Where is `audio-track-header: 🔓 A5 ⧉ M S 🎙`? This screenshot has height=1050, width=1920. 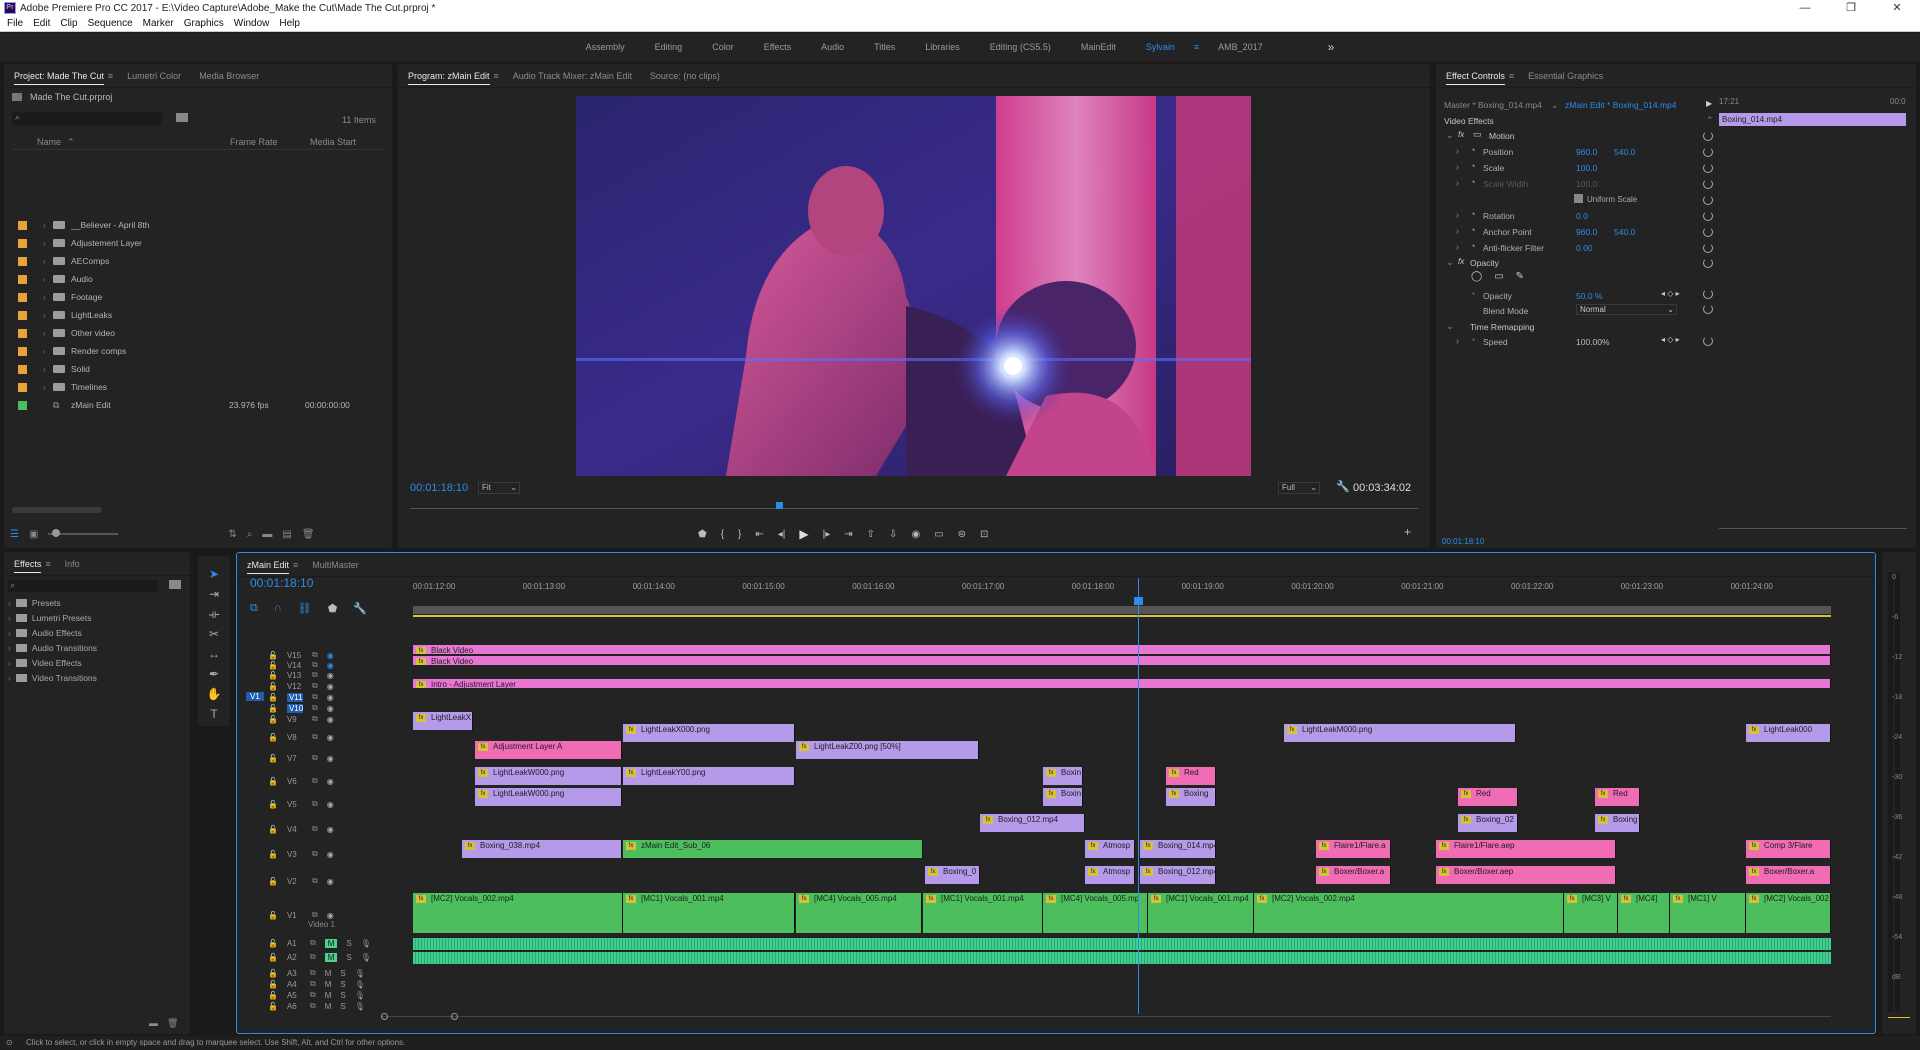
audio-track-header: 🔓 A5 ⧉ M S 🎙 is located at coordinates (338, 995).